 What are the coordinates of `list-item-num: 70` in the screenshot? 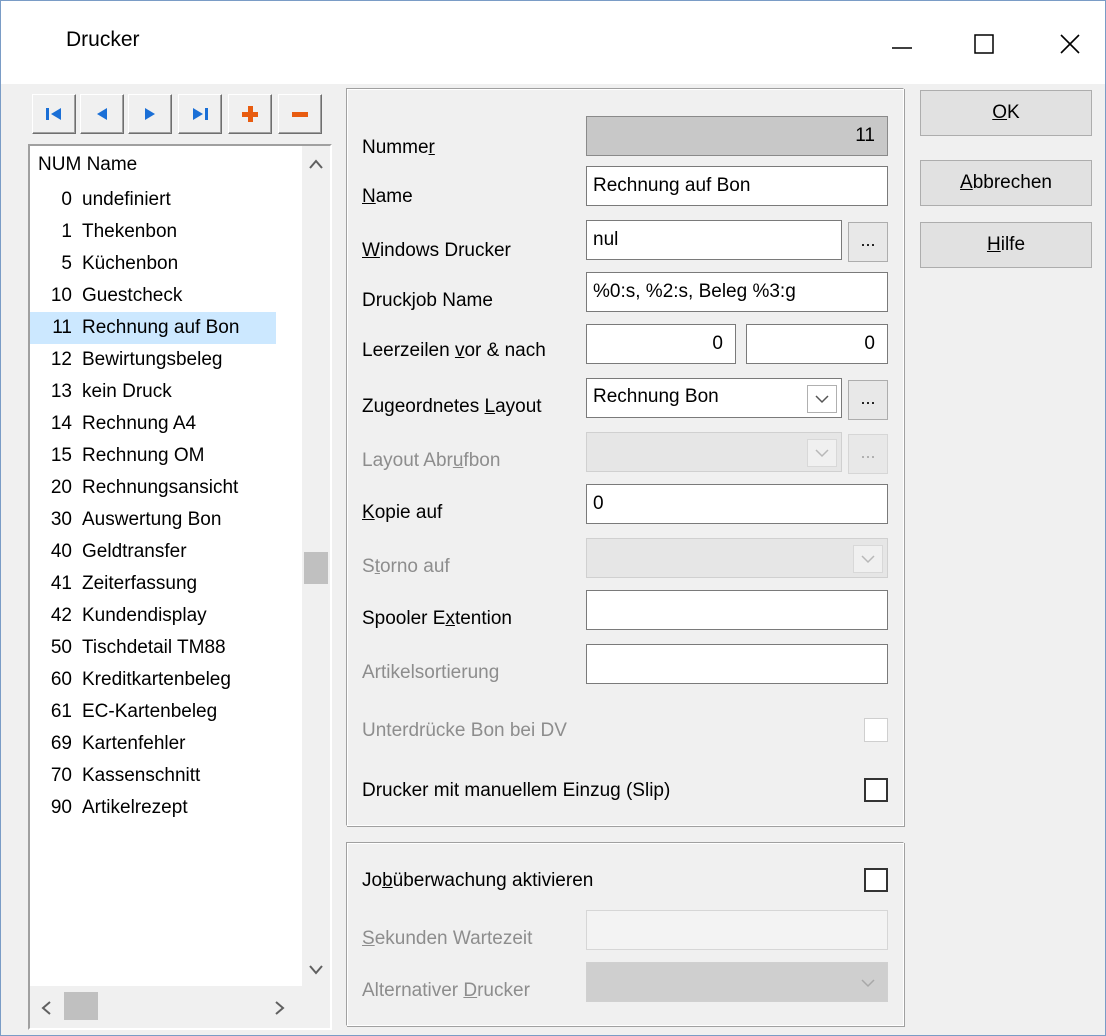 It's located at (61, 775).